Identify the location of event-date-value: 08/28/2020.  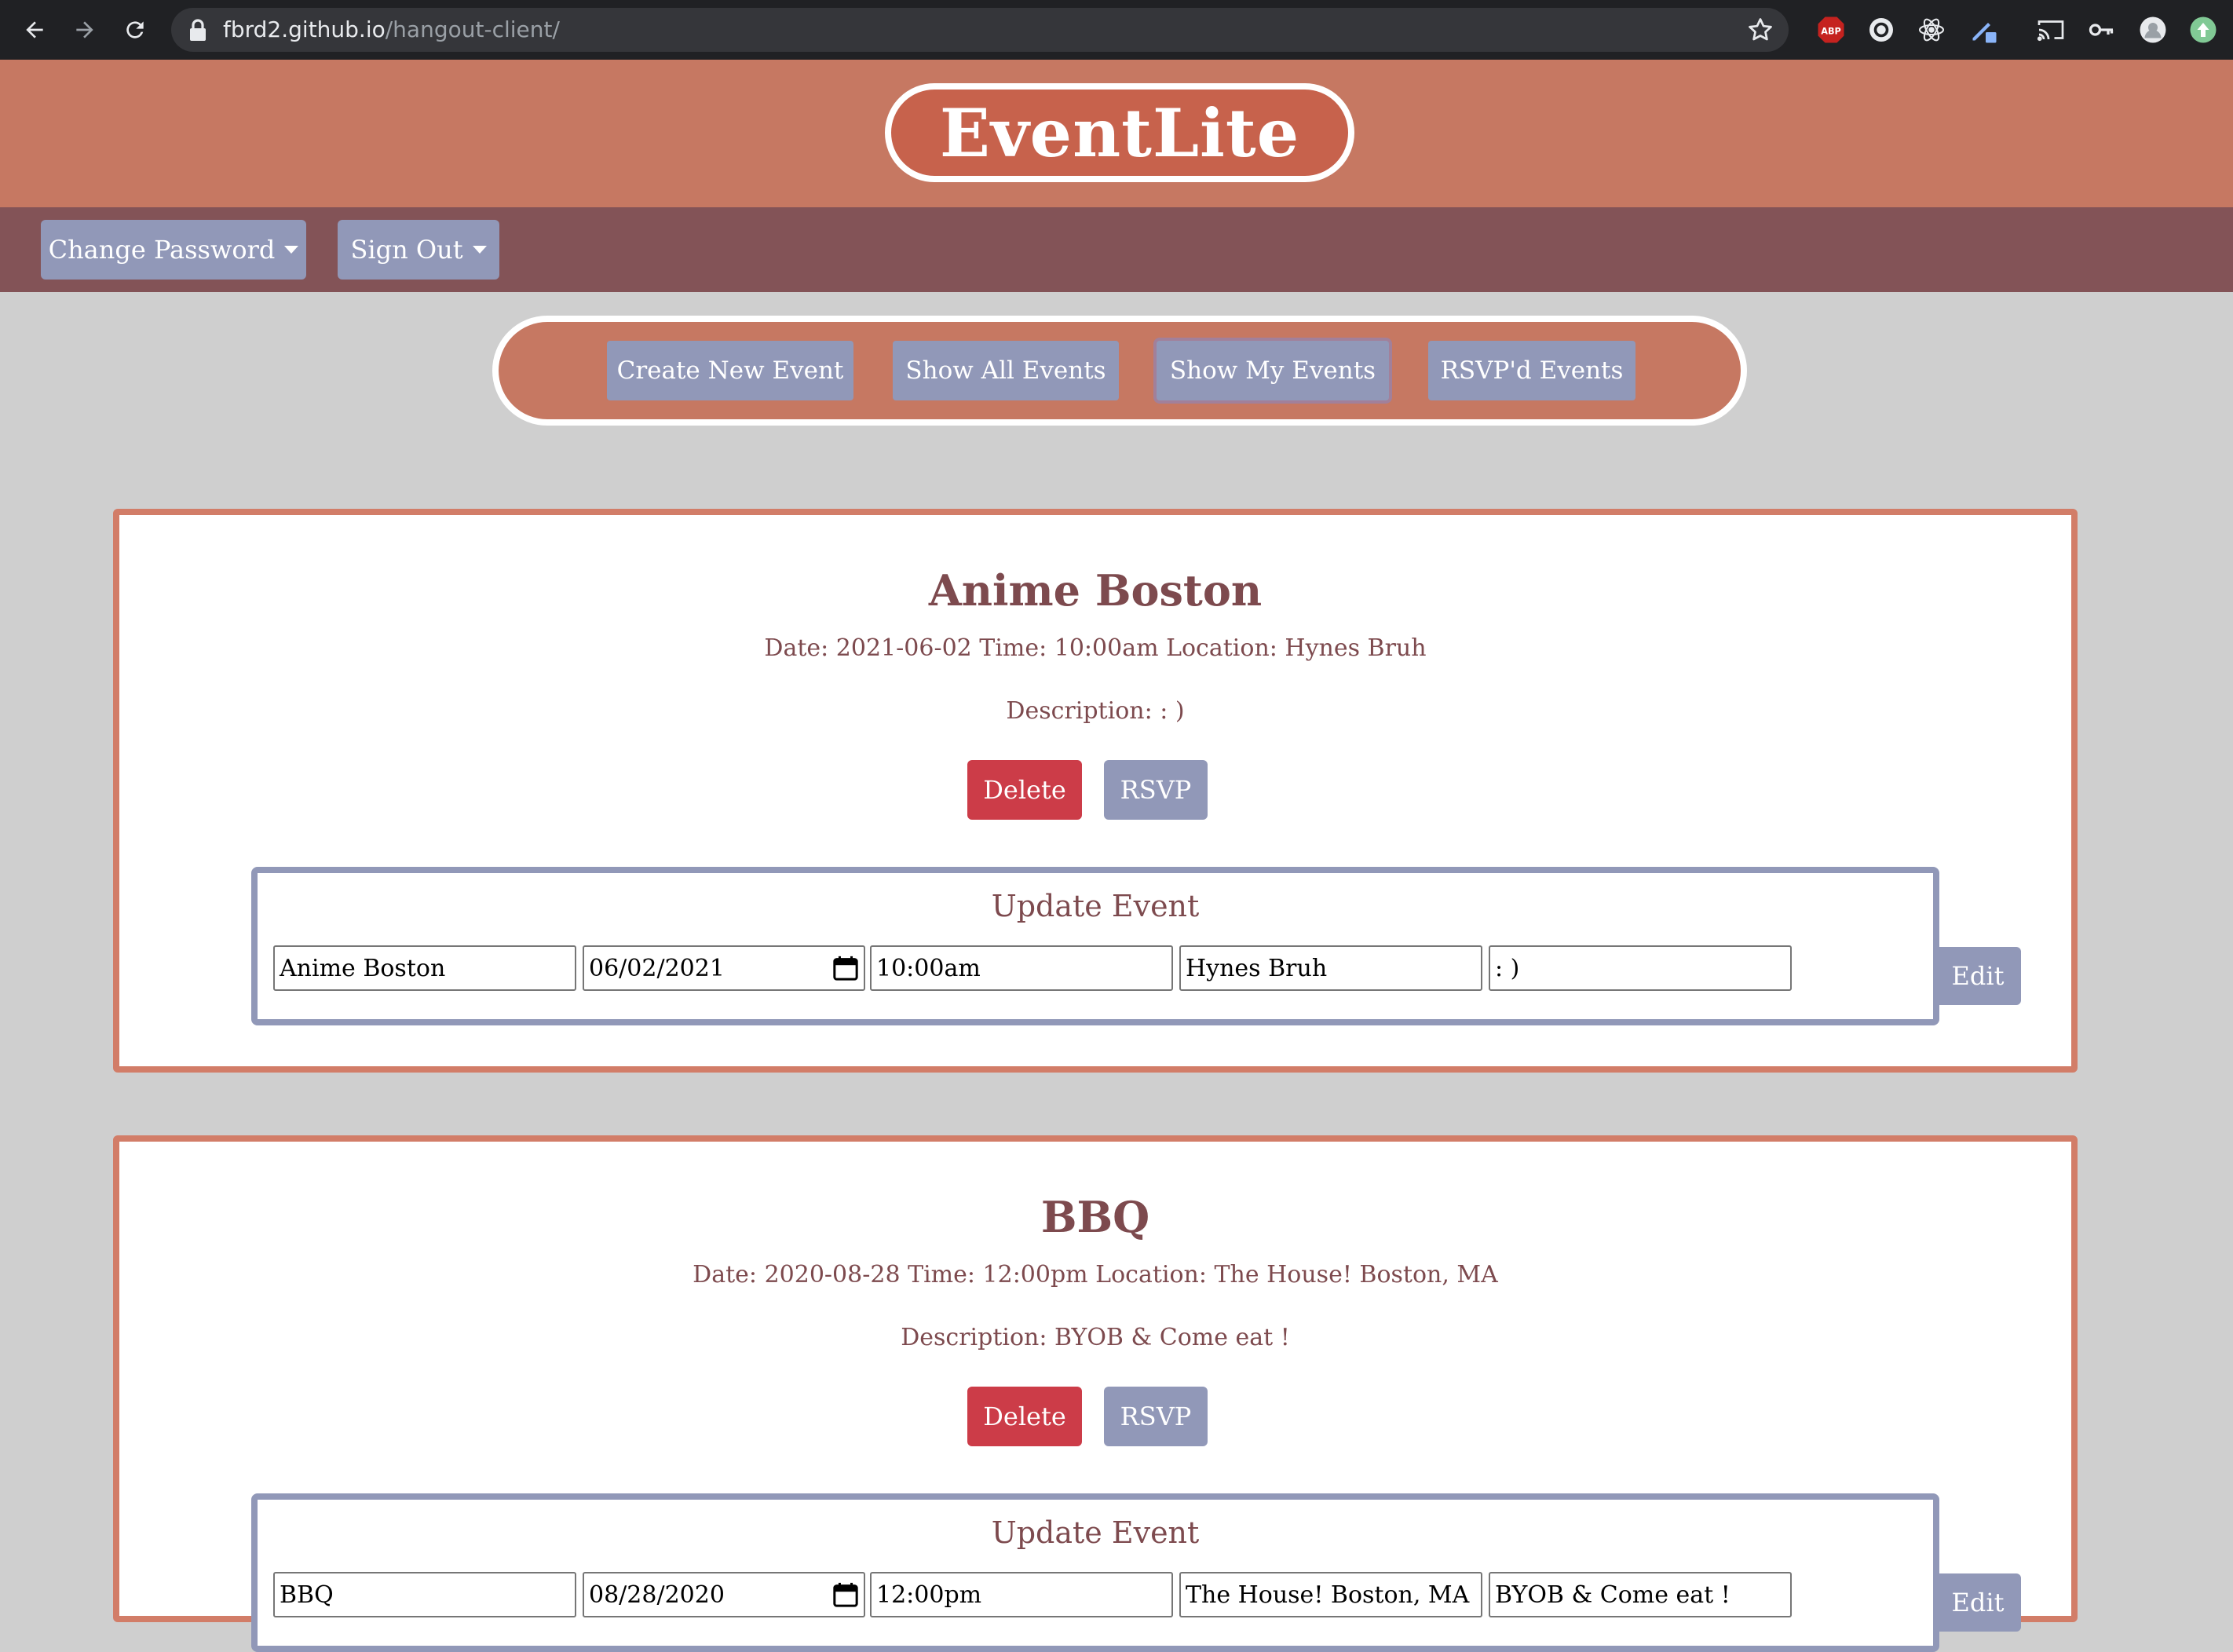
(657, 1595).